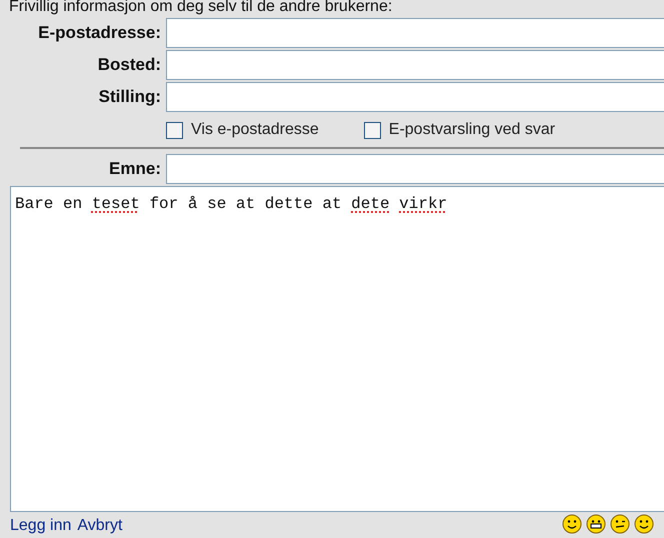 This screenshot has width=664, height=538. I want to click on form-link: Avbryt, so click(99, 526).